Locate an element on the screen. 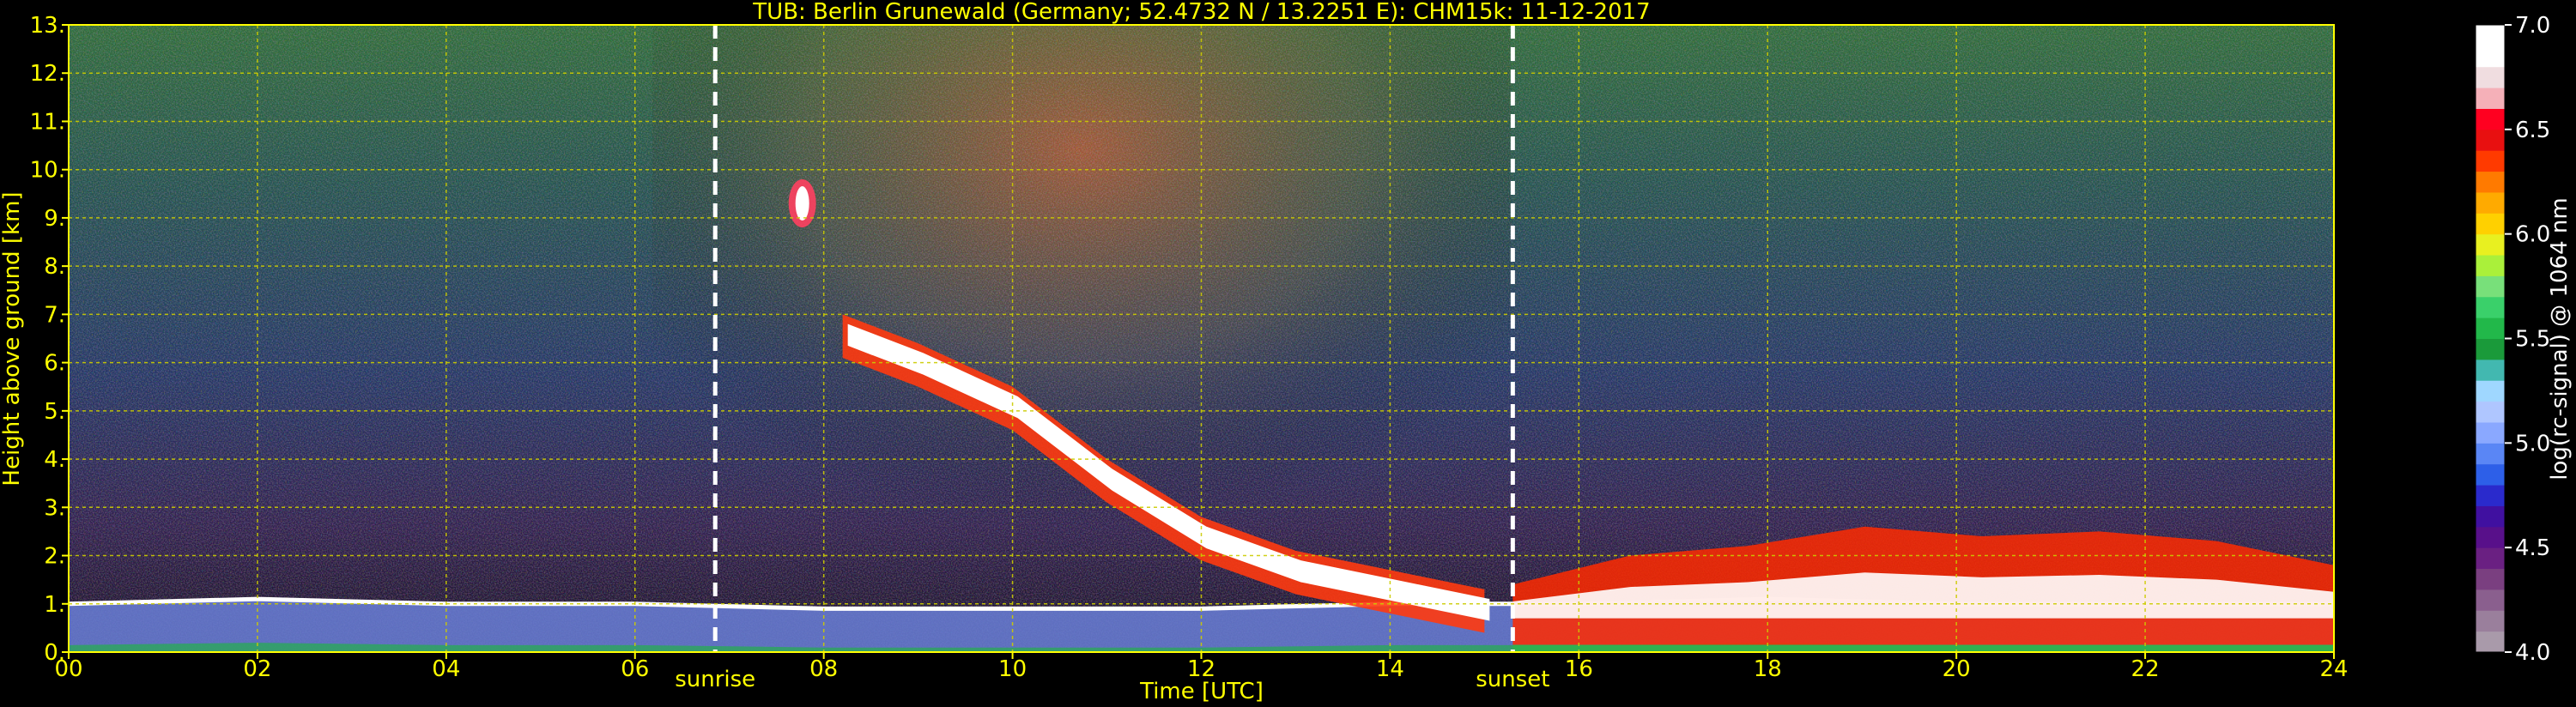 This screenshot has height=707, width=2576. y-tick-label: 9. is located at coordinates (54, 219).